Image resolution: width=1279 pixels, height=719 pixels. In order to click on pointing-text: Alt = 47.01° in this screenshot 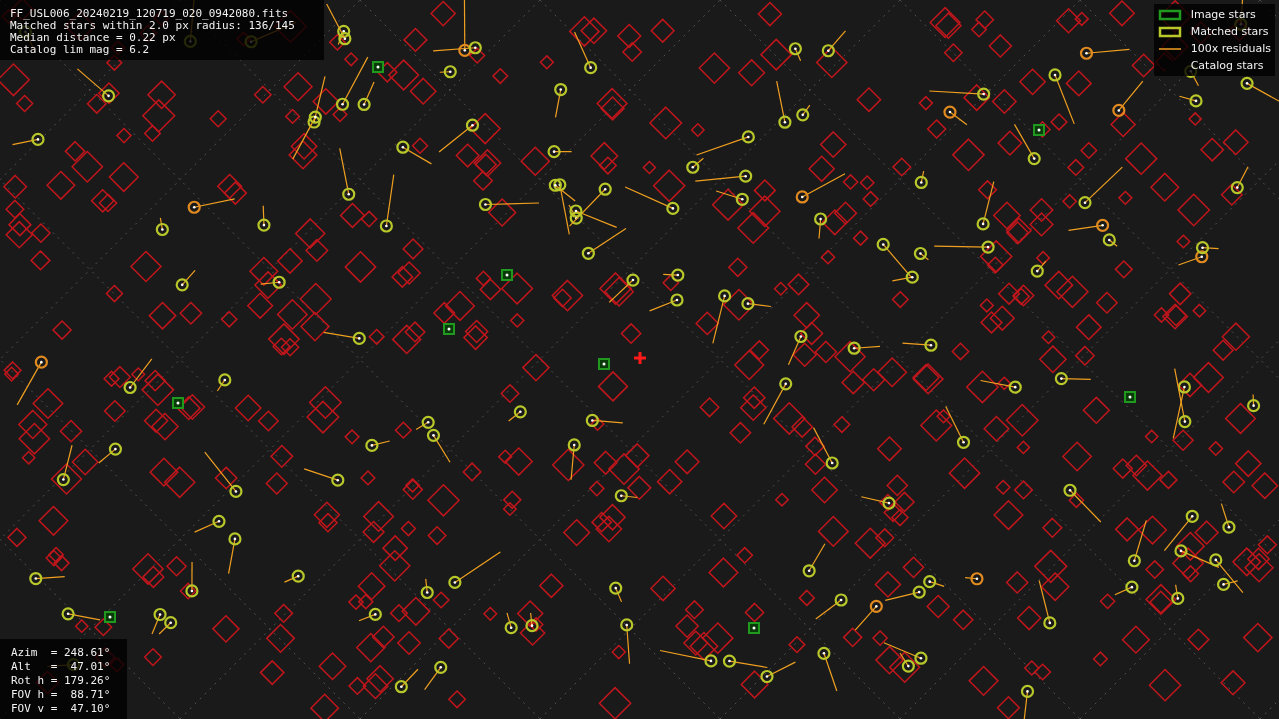, I will do `click(61, 667)`.